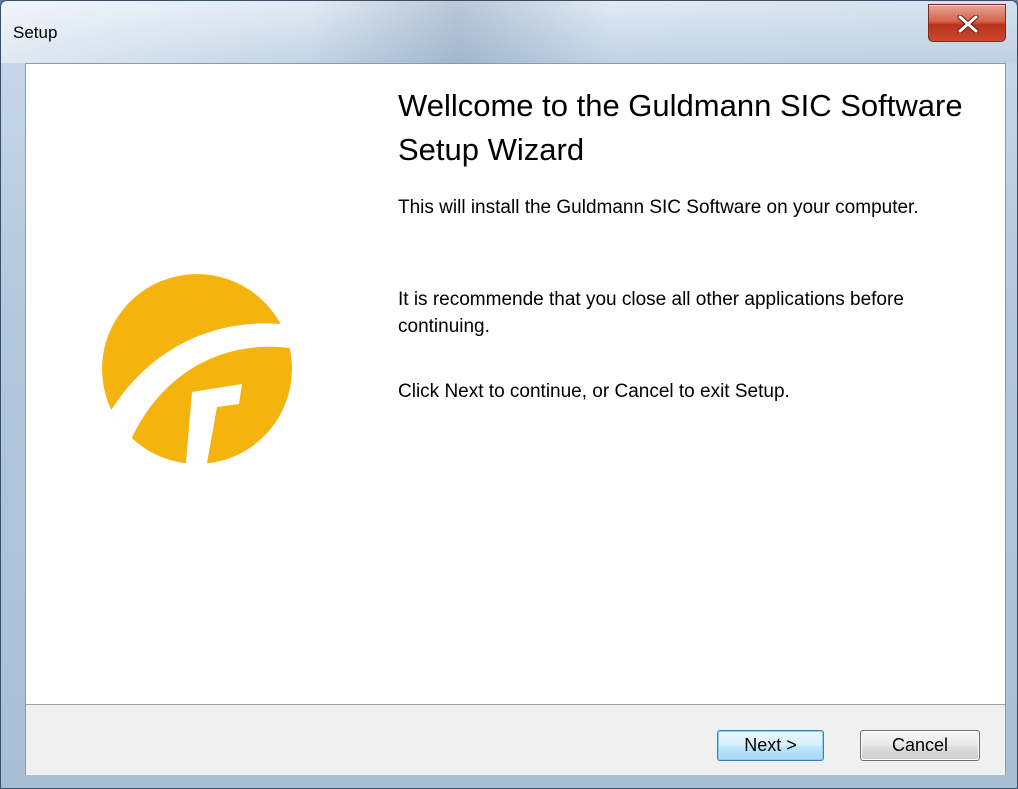  I want to click on cancel-button: Cancel, so click(920, 745).